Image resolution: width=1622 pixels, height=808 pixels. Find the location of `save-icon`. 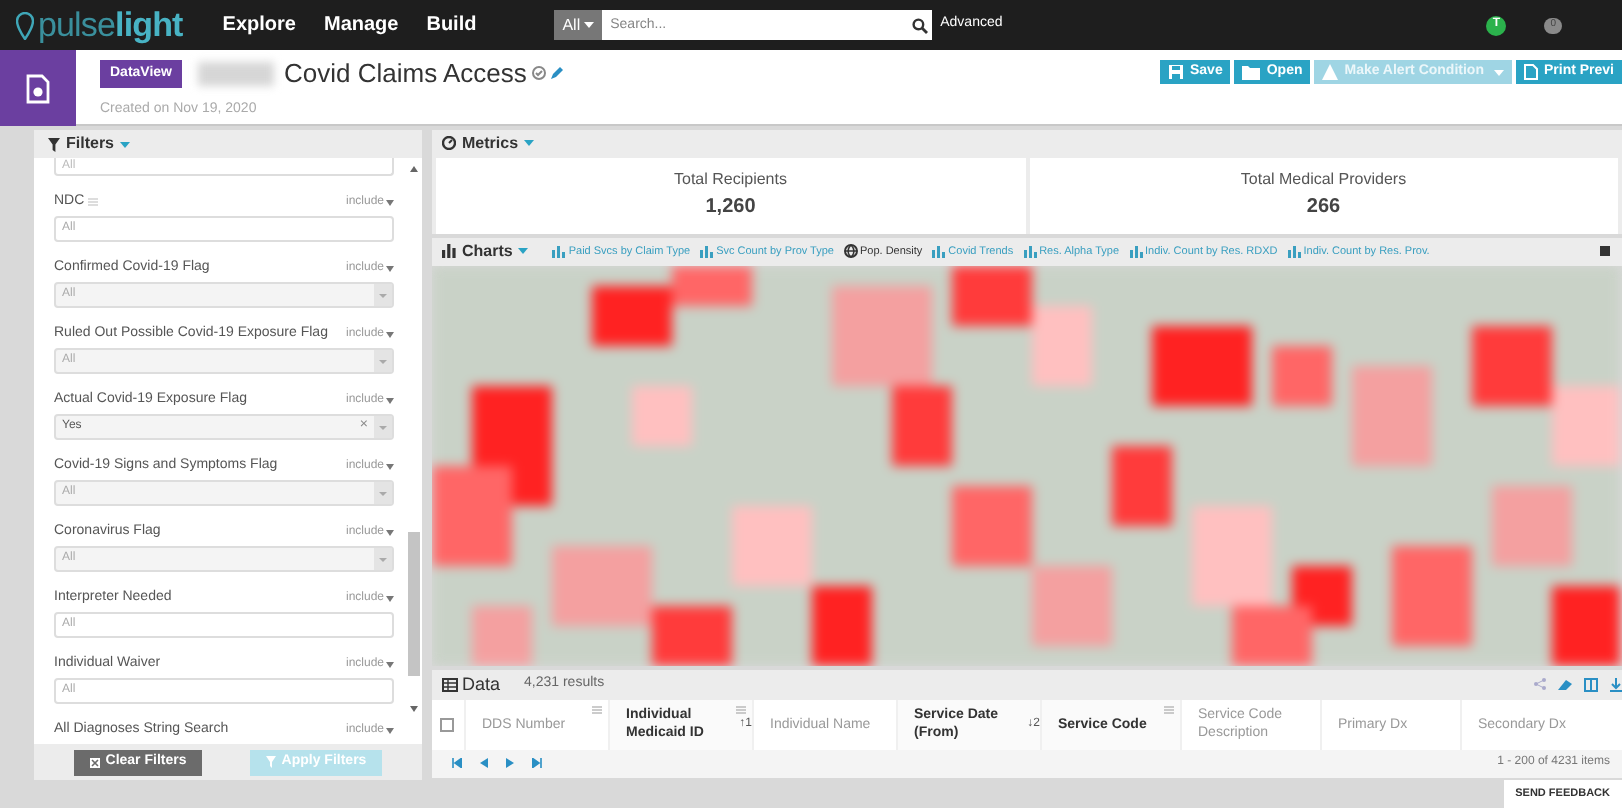

save-icon is located at coordinates (1175, 72).